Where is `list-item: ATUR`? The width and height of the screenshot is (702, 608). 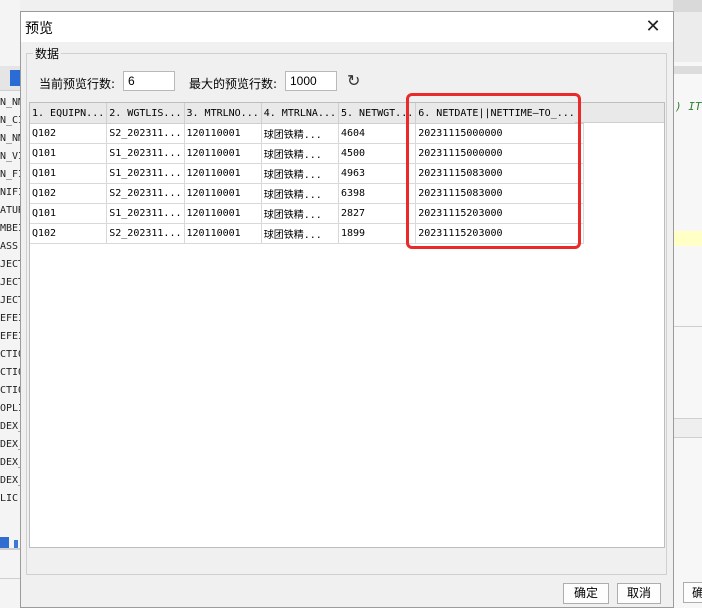
list-item: ATUR is located at coordinates (10, 211).